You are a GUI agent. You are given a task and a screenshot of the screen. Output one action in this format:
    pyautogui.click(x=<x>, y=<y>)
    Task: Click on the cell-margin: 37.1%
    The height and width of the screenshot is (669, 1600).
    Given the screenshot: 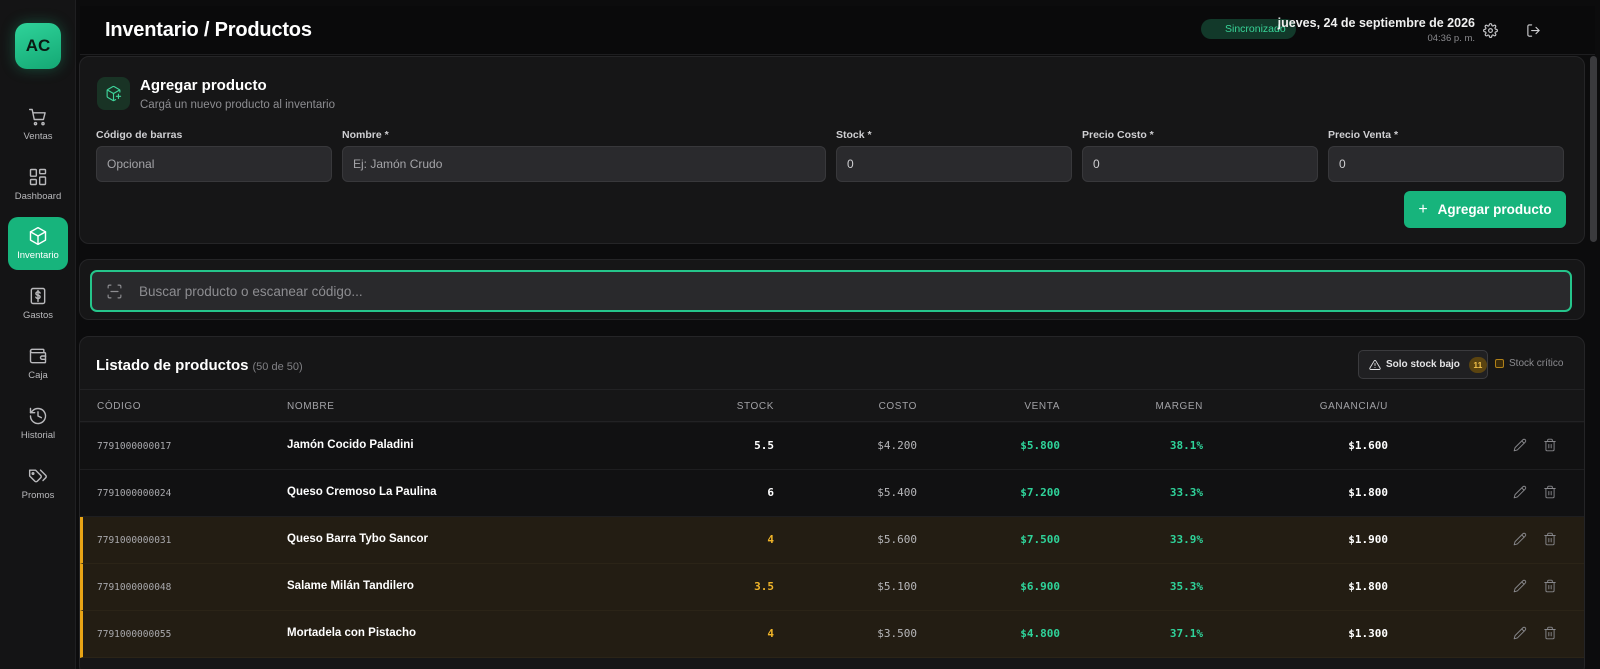 What is the action you would take?
    pyautogui.click(x=1186, y=633)
    